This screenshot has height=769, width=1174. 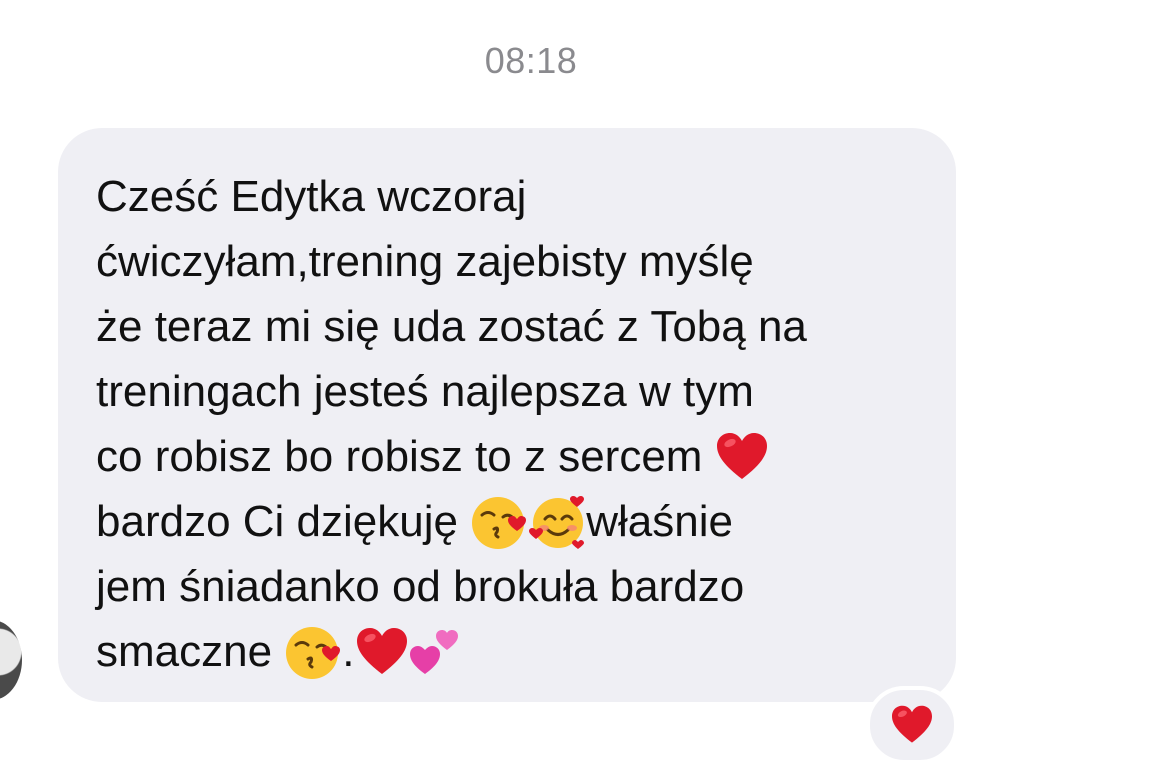 I want to click on message-line: że teraz mi się uda zostać z Tobą na, so click(x=511, y=326).